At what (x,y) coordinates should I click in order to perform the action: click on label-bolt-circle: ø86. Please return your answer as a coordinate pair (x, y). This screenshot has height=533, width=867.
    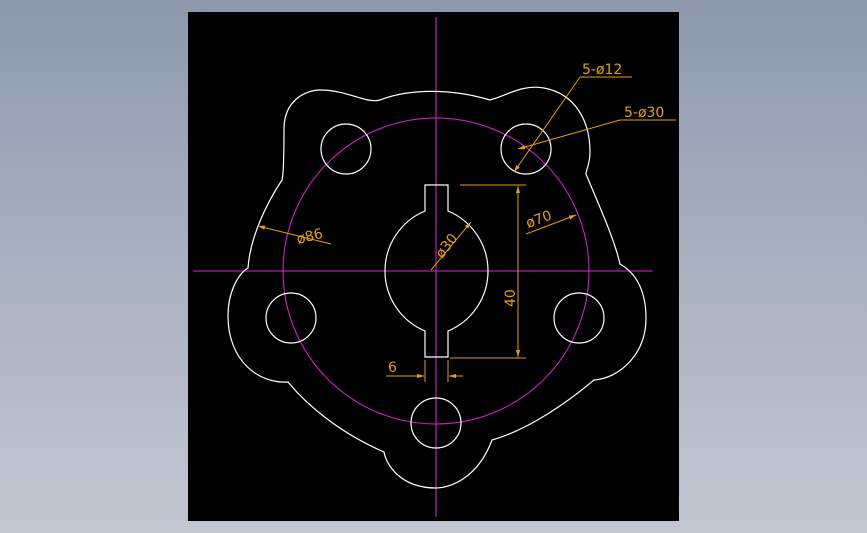
    Looking at the image, I should click on (310, 237).